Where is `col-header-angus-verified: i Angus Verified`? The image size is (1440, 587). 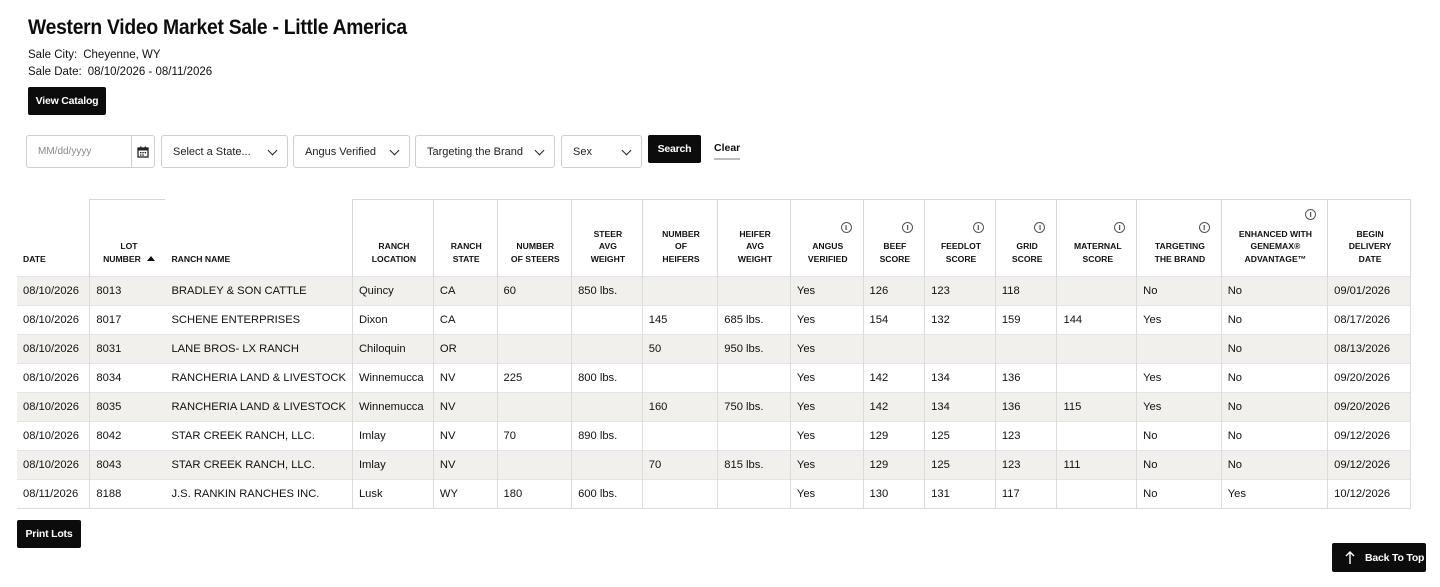
col-header-angus-verified: i Angus Verified is located at coordinates (826, 238).